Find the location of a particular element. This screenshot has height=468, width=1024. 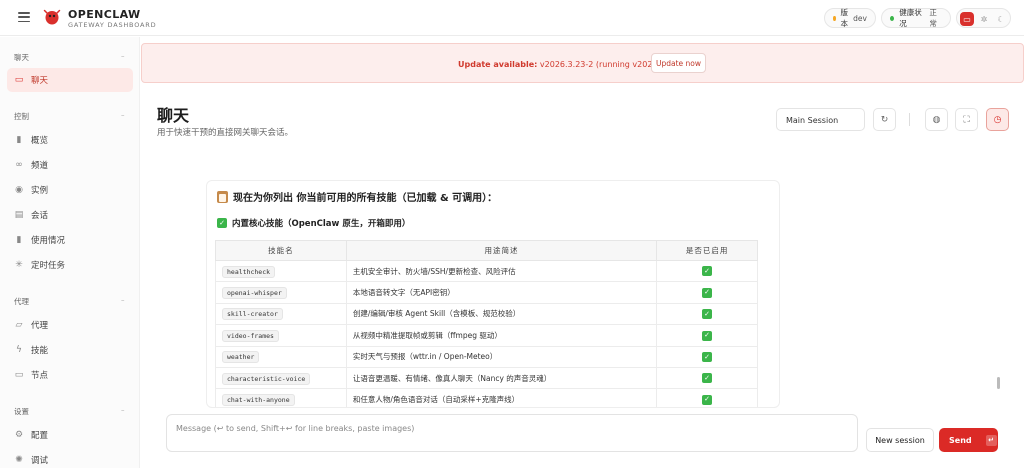

monitor-icon: ▭ is located at coordinates (19, 375).